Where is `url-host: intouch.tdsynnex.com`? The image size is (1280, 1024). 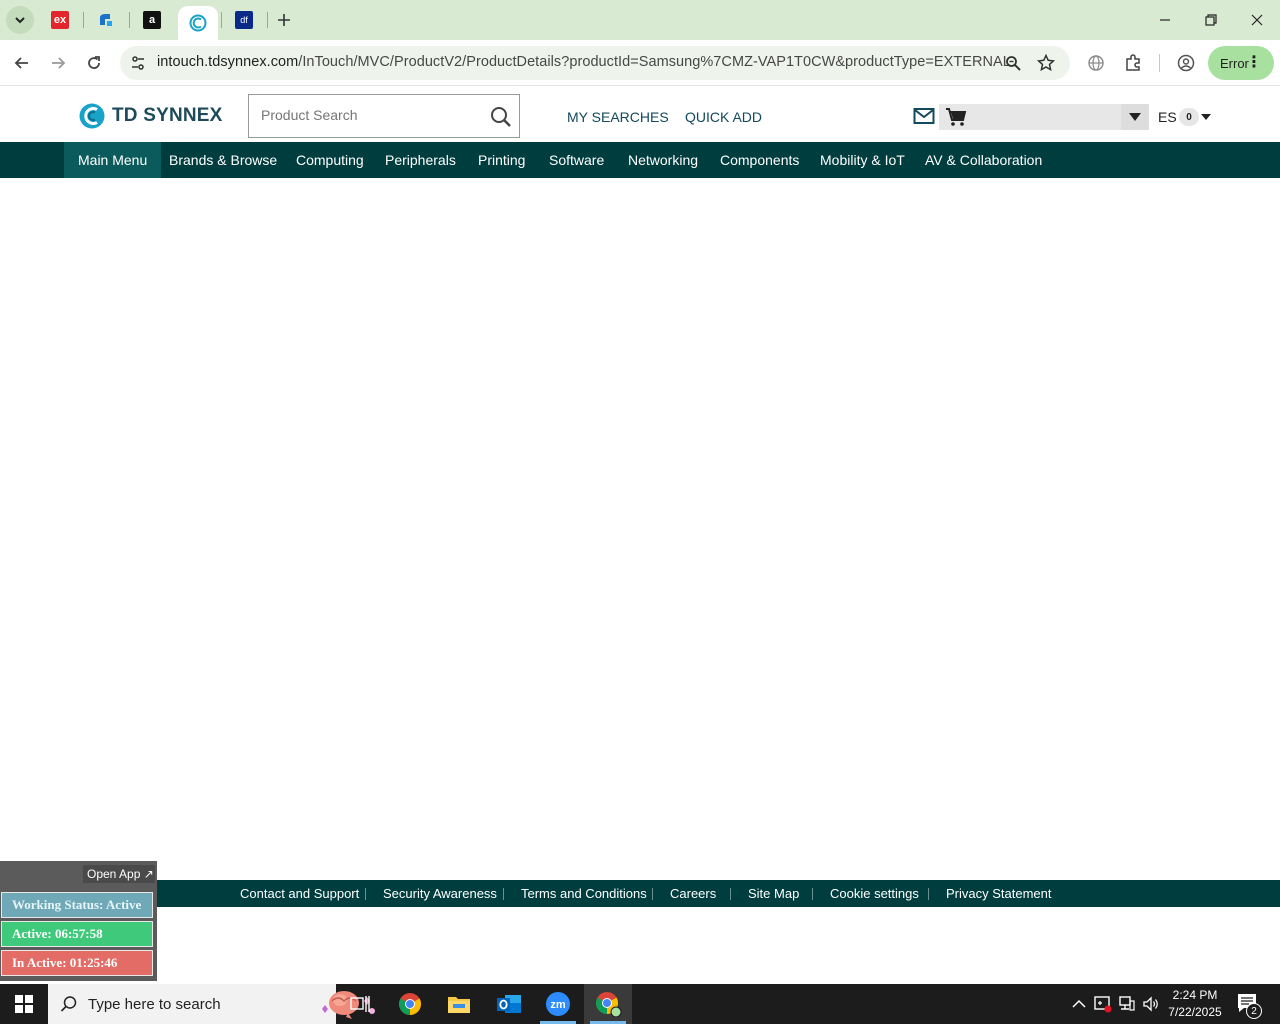 url-host: intouch.tdsynnex.com is located at coordinates (228, 62).